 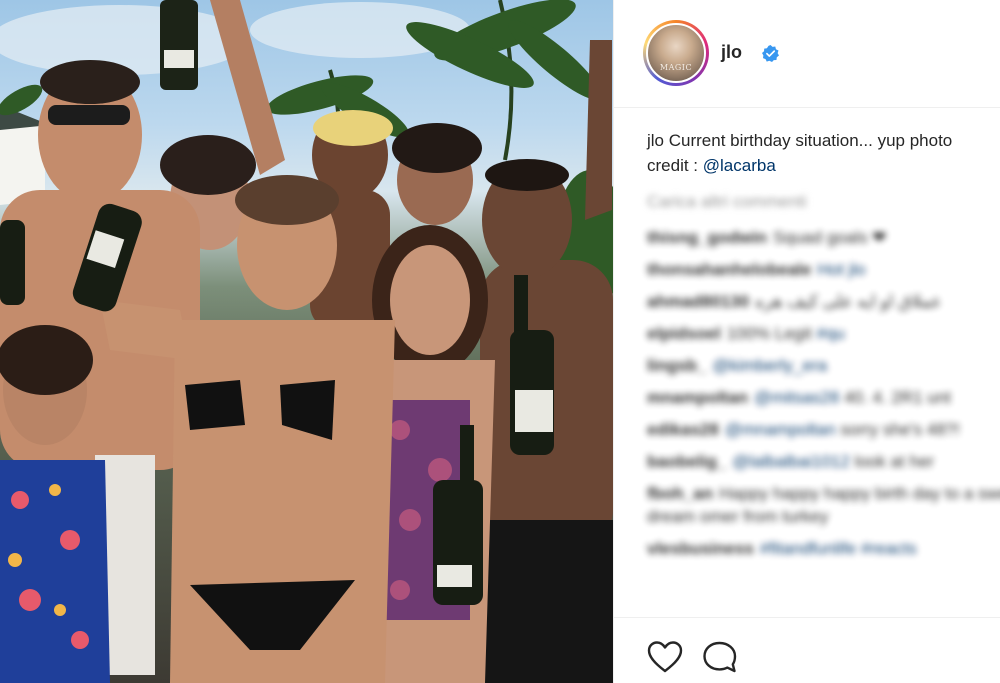 I want to click on comment-item: edikas28 @mnampoltan sorry she's 48?!, so click(x=823, y=429).